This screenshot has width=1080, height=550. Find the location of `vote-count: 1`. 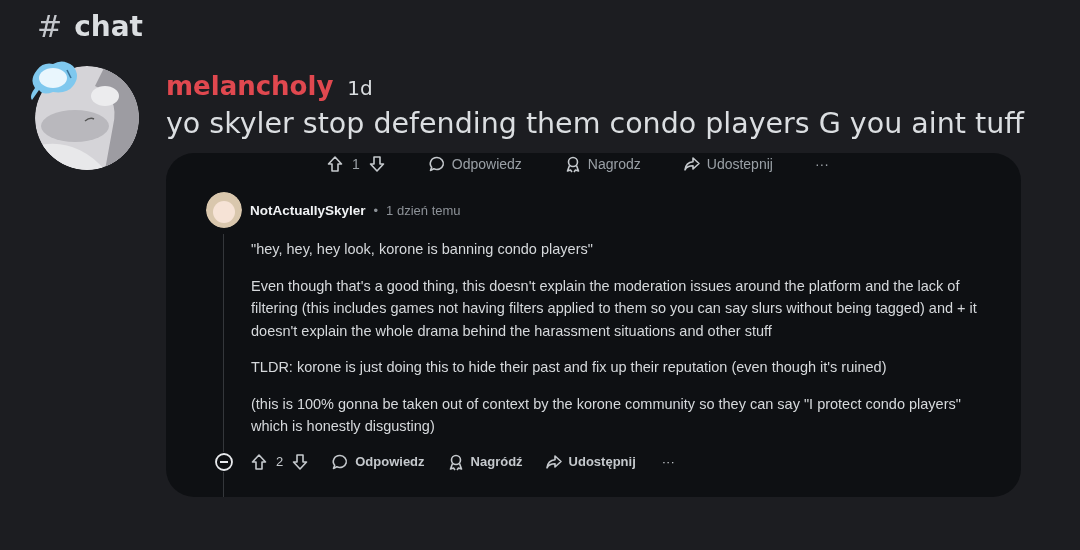

vote-count: 1 is located at coordinates (356, 164).